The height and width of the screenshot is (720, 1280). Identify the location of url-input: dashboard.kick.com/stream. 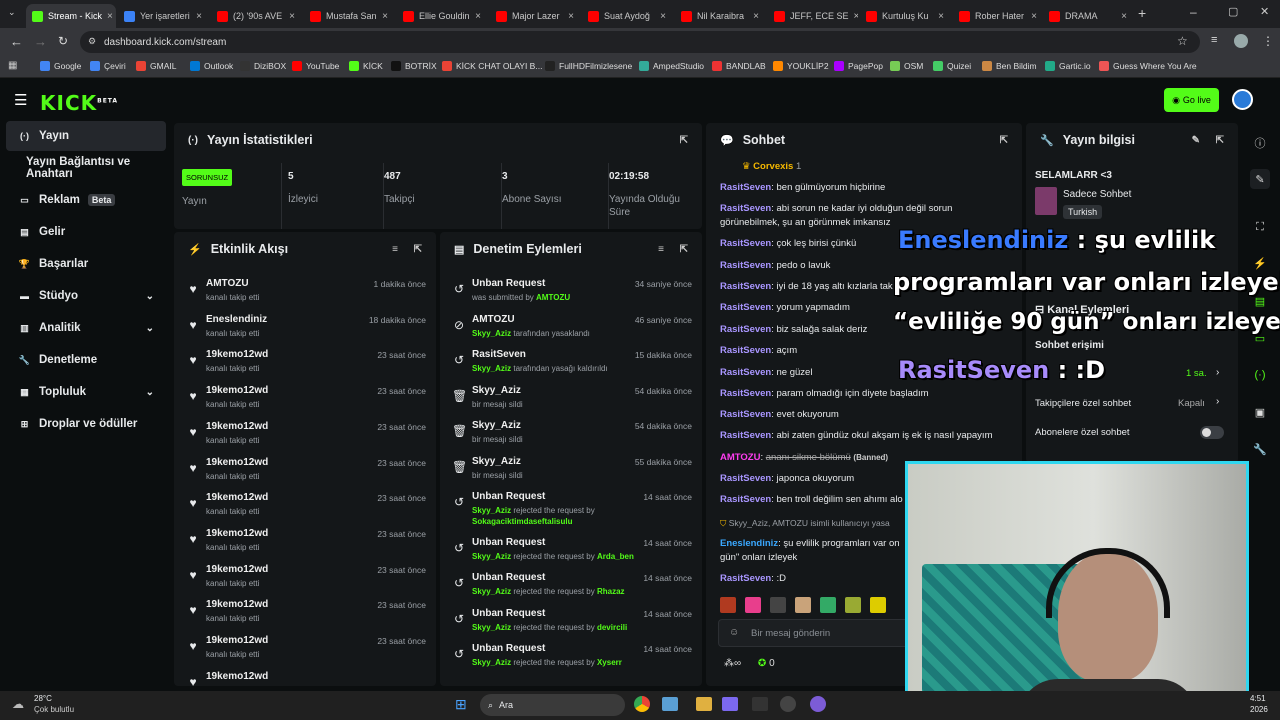
(640, 42).